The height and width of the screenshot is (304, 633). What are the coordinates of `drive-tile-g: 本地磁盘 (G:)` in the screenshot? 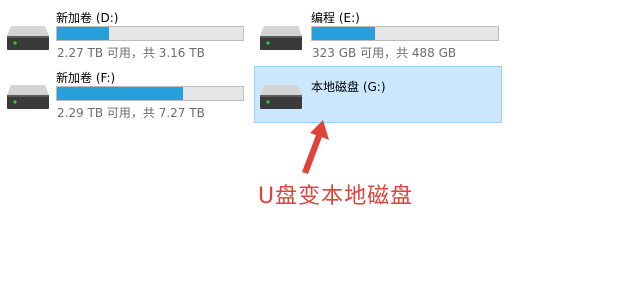 It's located at (378, 94).